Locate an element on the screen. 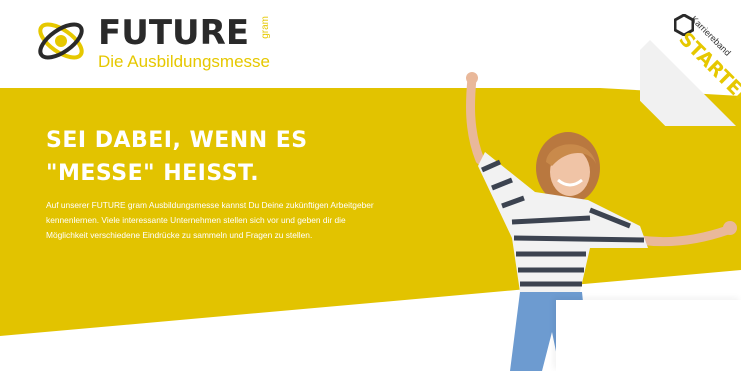  atom-orbit-logo-icon is located at coordinates (61, 41).